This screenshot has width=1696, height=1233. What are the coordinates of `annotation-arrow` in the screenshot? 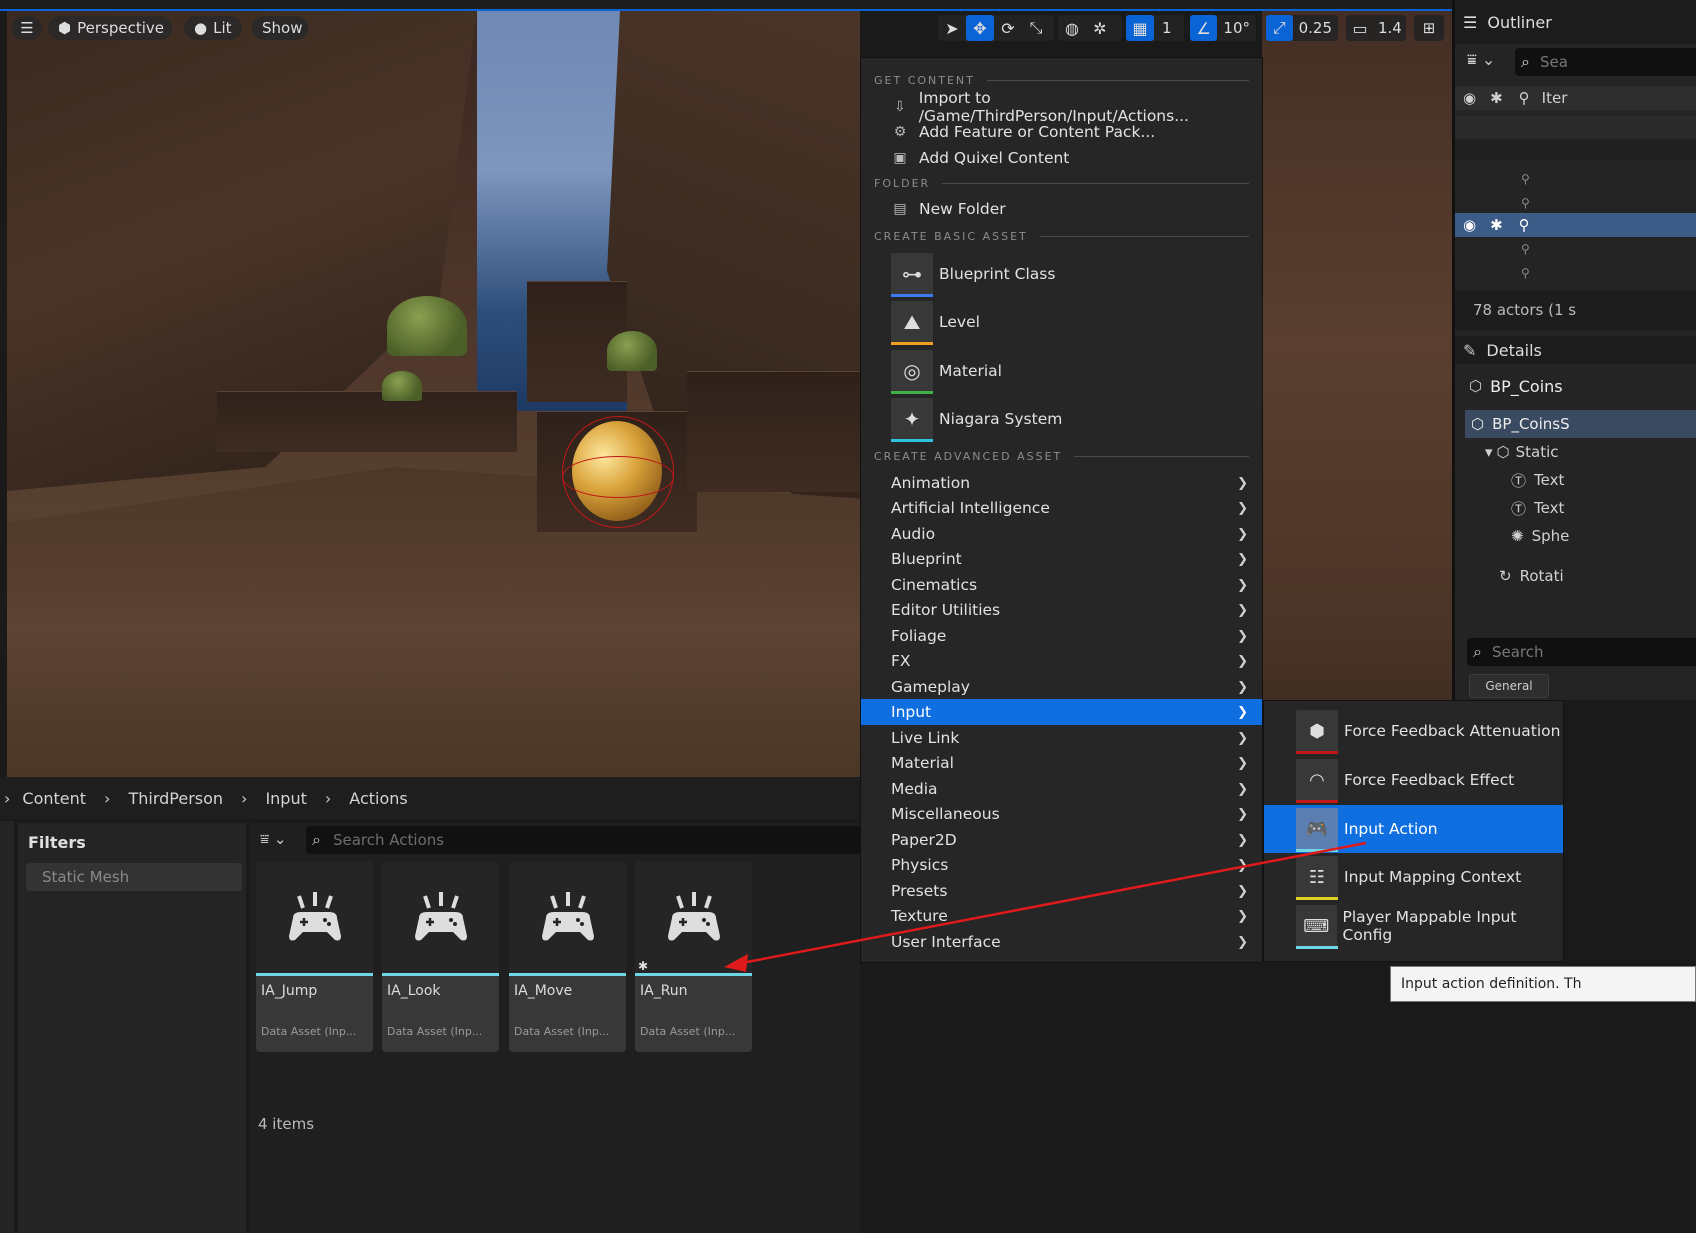 It's located at (1045, 906).